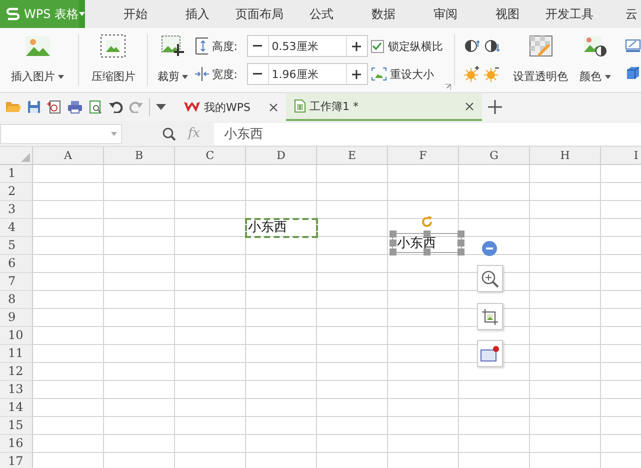 The image size is (641, 468). I want to click on height-spinner: 0.53厘米, so click(307, 46).